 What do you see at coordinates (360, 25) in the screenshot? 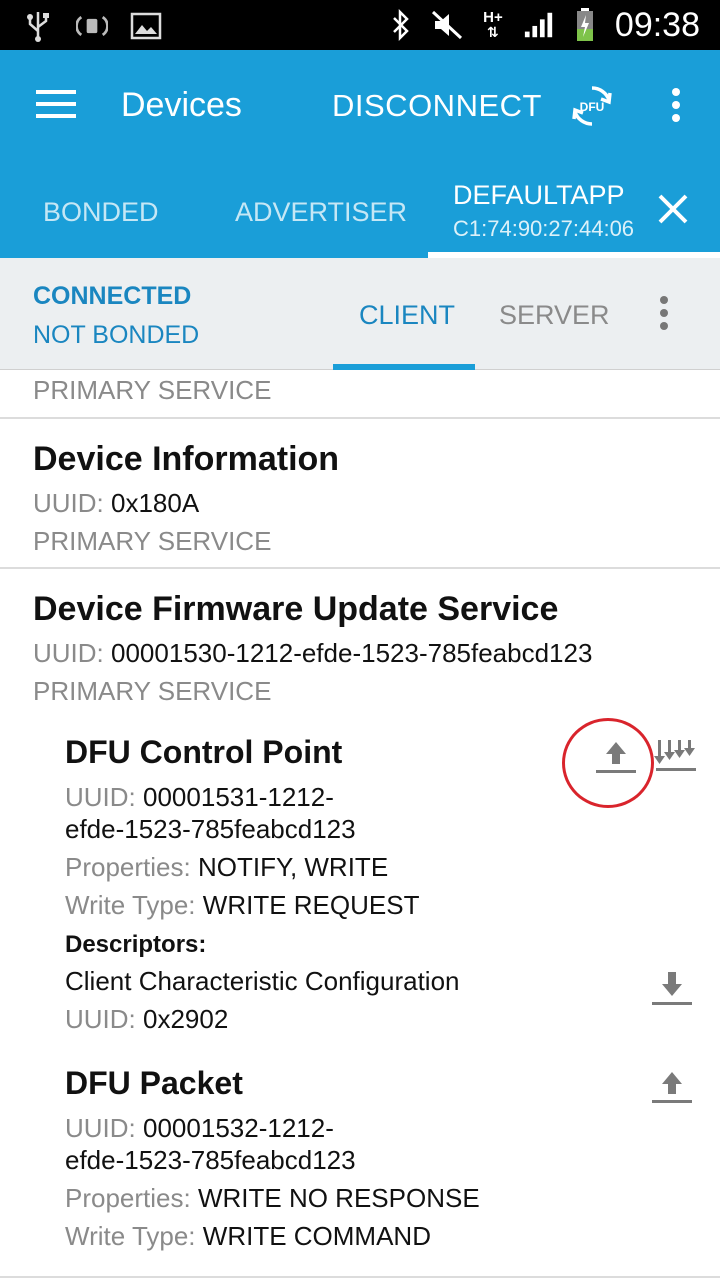
I see `status-bar: H+ ⇅ 09:38` at bounding box center [360, 25].